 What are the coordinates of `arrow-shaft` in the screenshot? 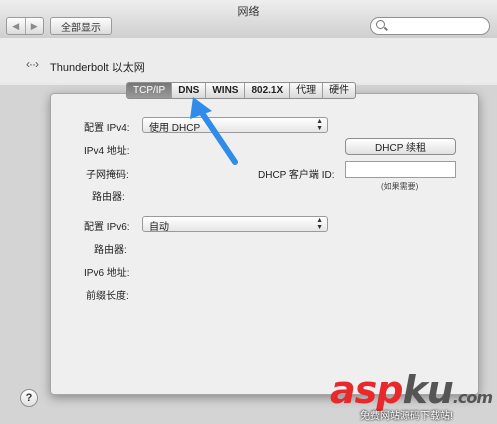 It's located at (217, 136).